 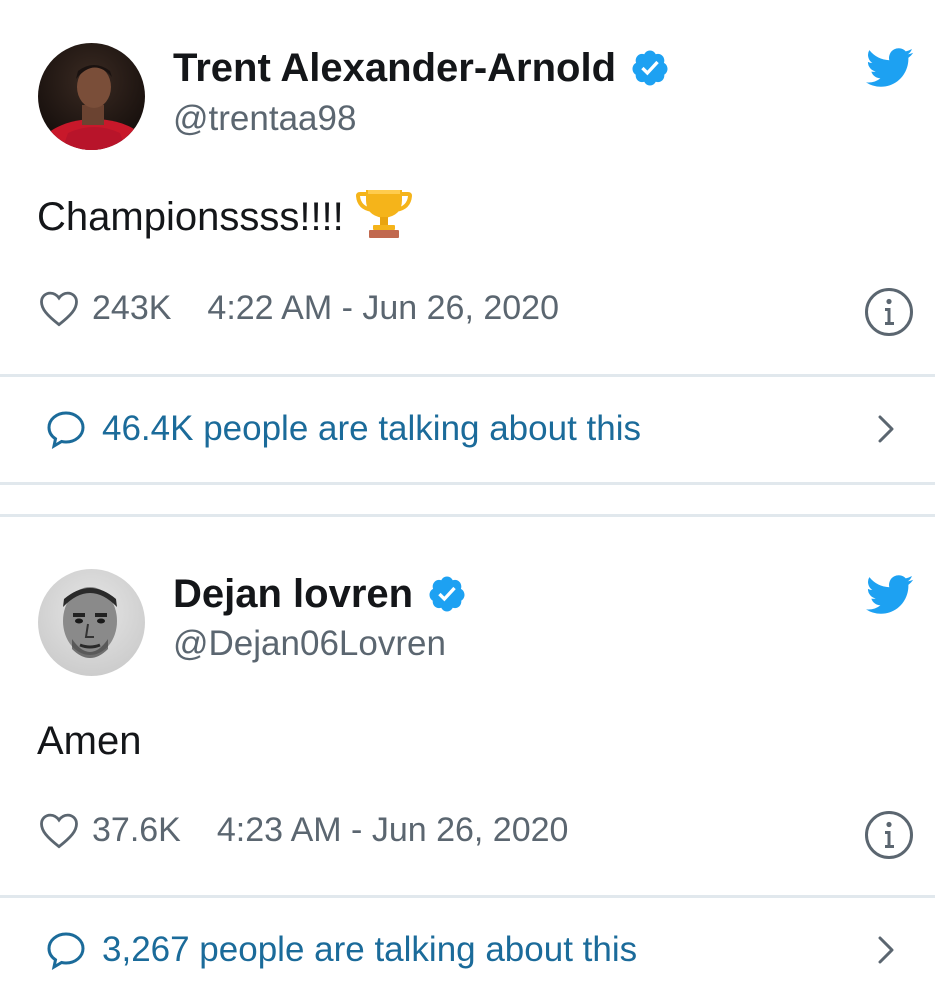 I want to click on tweet-text: Amen, so click(x=89, y=741).